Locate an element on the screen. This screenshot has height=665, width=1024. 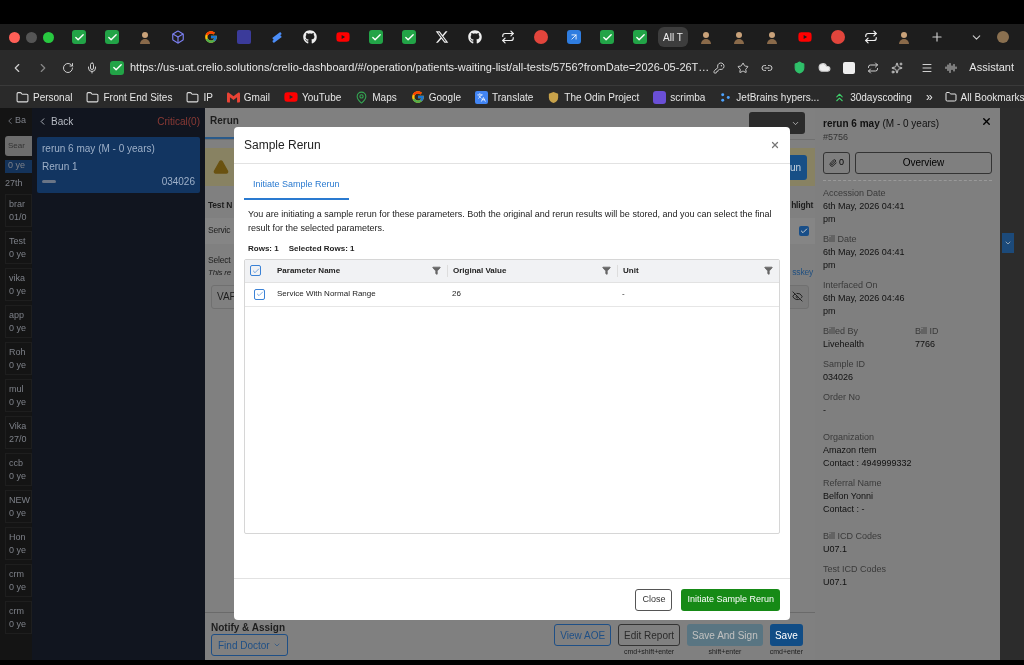
sparkles-icon is located at coordinates (897, 67).